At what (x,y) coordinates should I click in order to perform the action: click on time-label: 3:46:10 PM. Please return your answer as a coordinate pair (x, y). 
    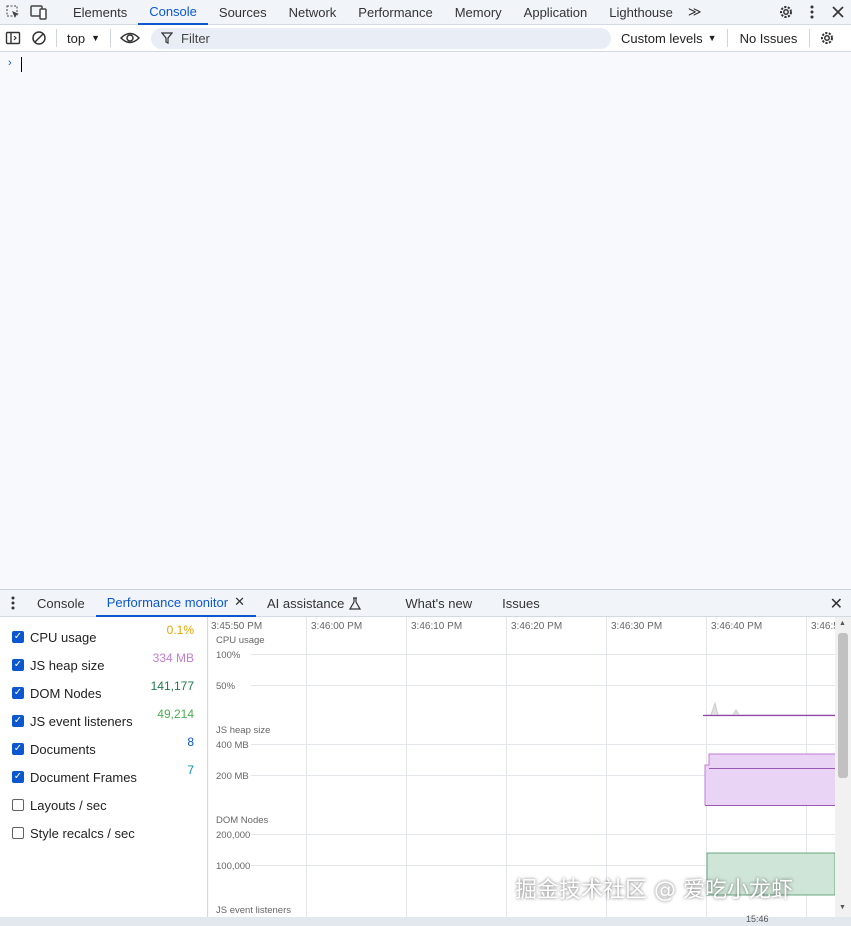
    Looking at the image, I should click on (436, 626).